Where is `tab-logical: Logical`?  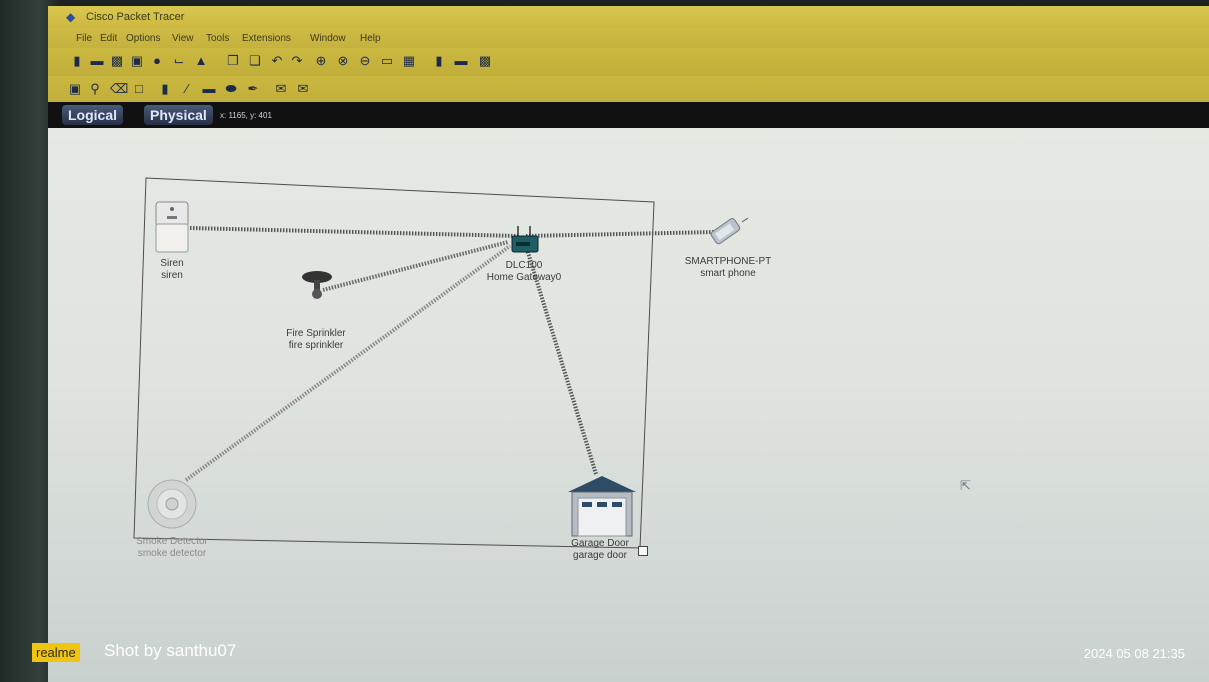
tab-logical: Logical is located at coordinates (93, 115).